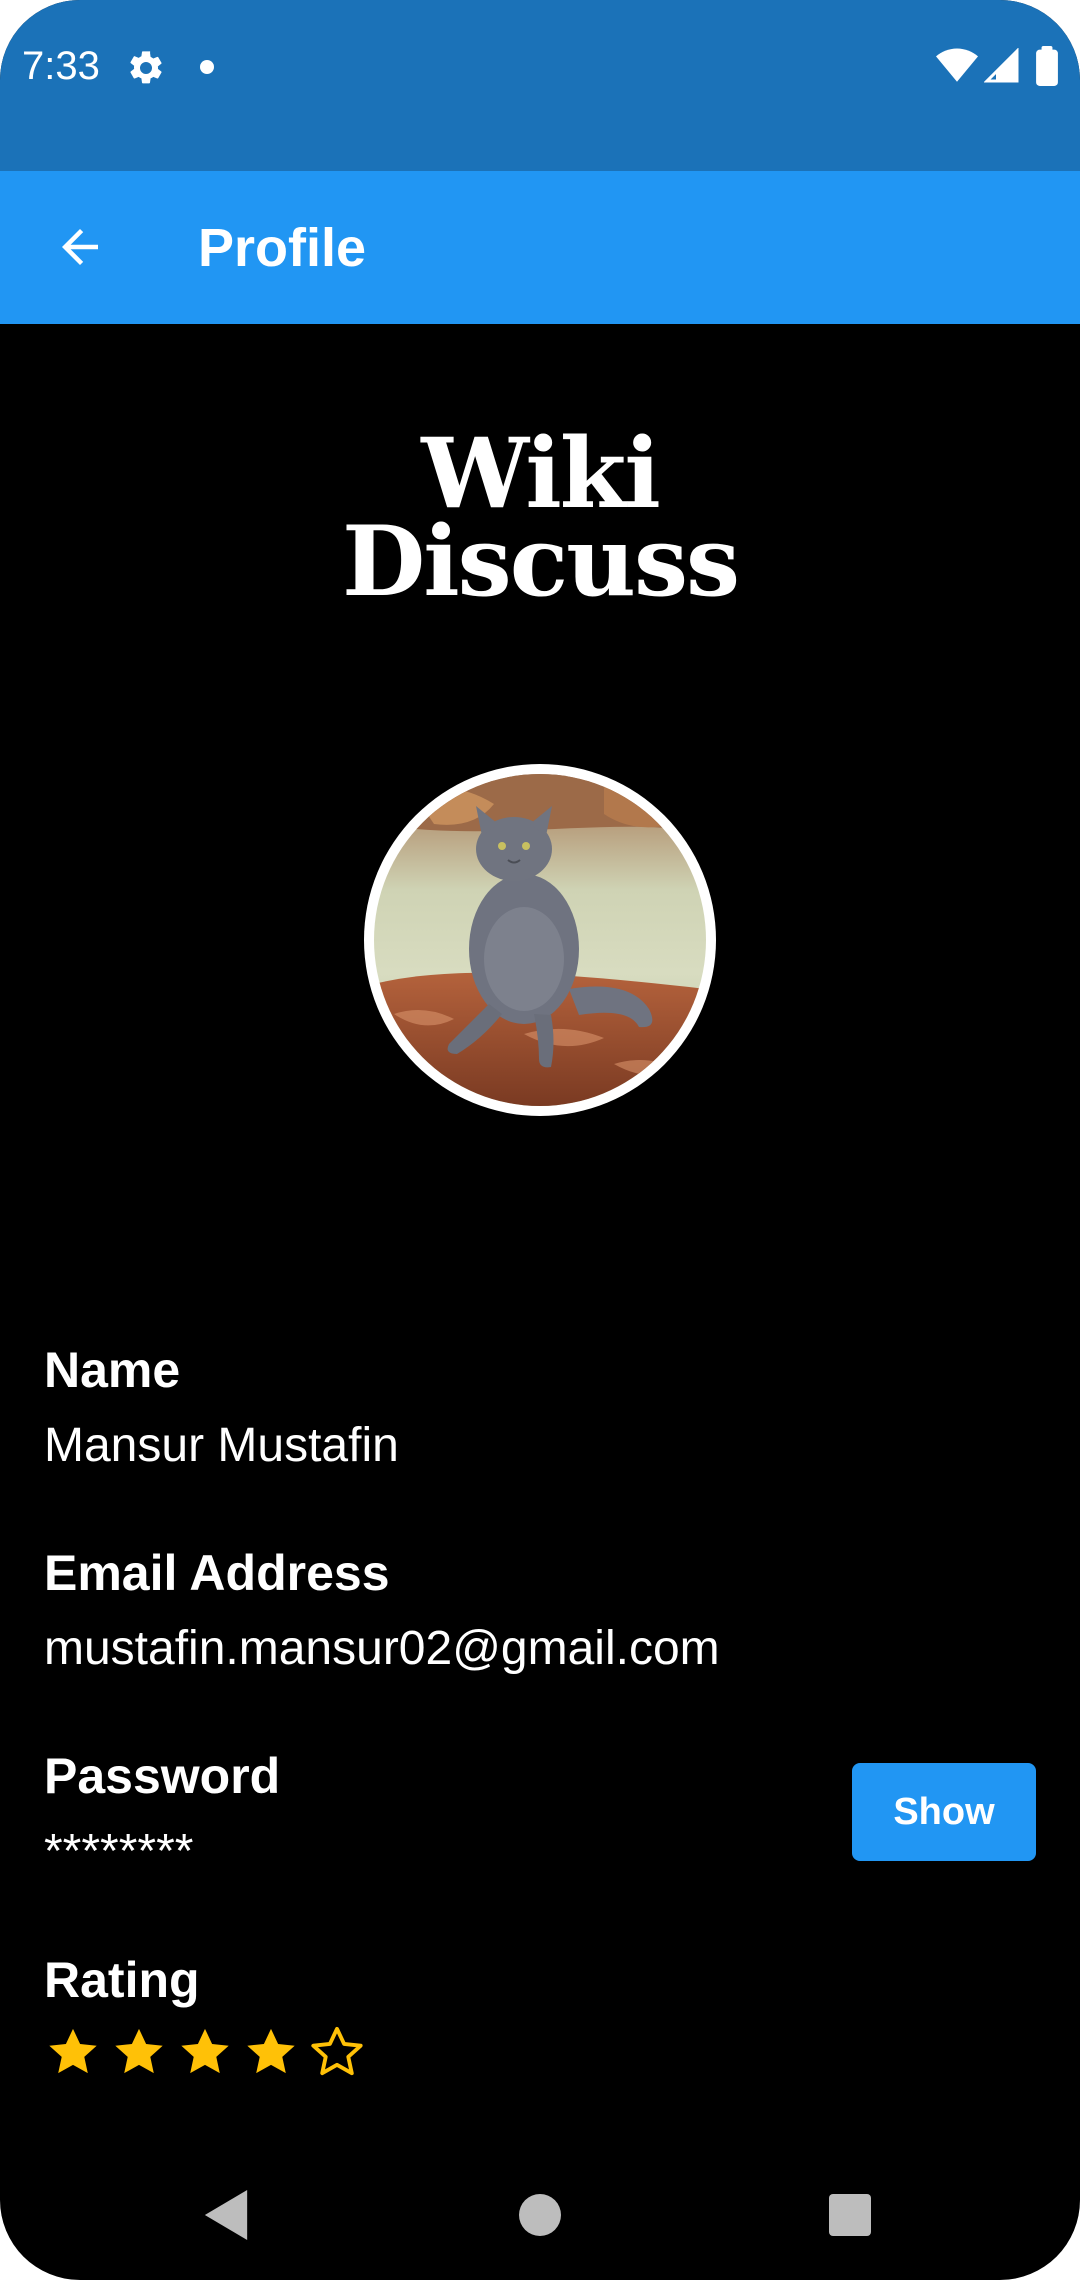  I want to click on nav-back-icon, so click(226, 2215).